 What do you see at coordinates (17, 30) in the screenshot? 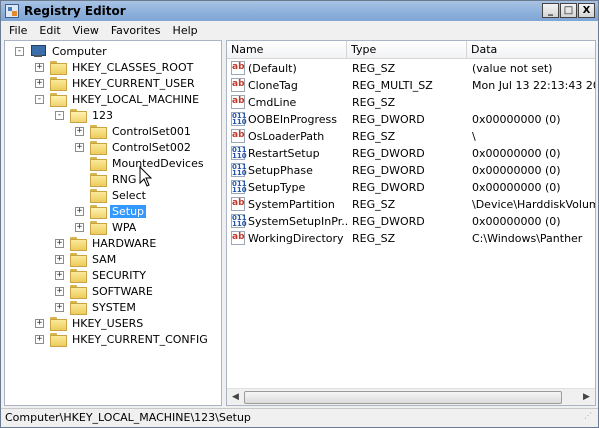
I see `menu-file: File` at bounding box center [17, 30].